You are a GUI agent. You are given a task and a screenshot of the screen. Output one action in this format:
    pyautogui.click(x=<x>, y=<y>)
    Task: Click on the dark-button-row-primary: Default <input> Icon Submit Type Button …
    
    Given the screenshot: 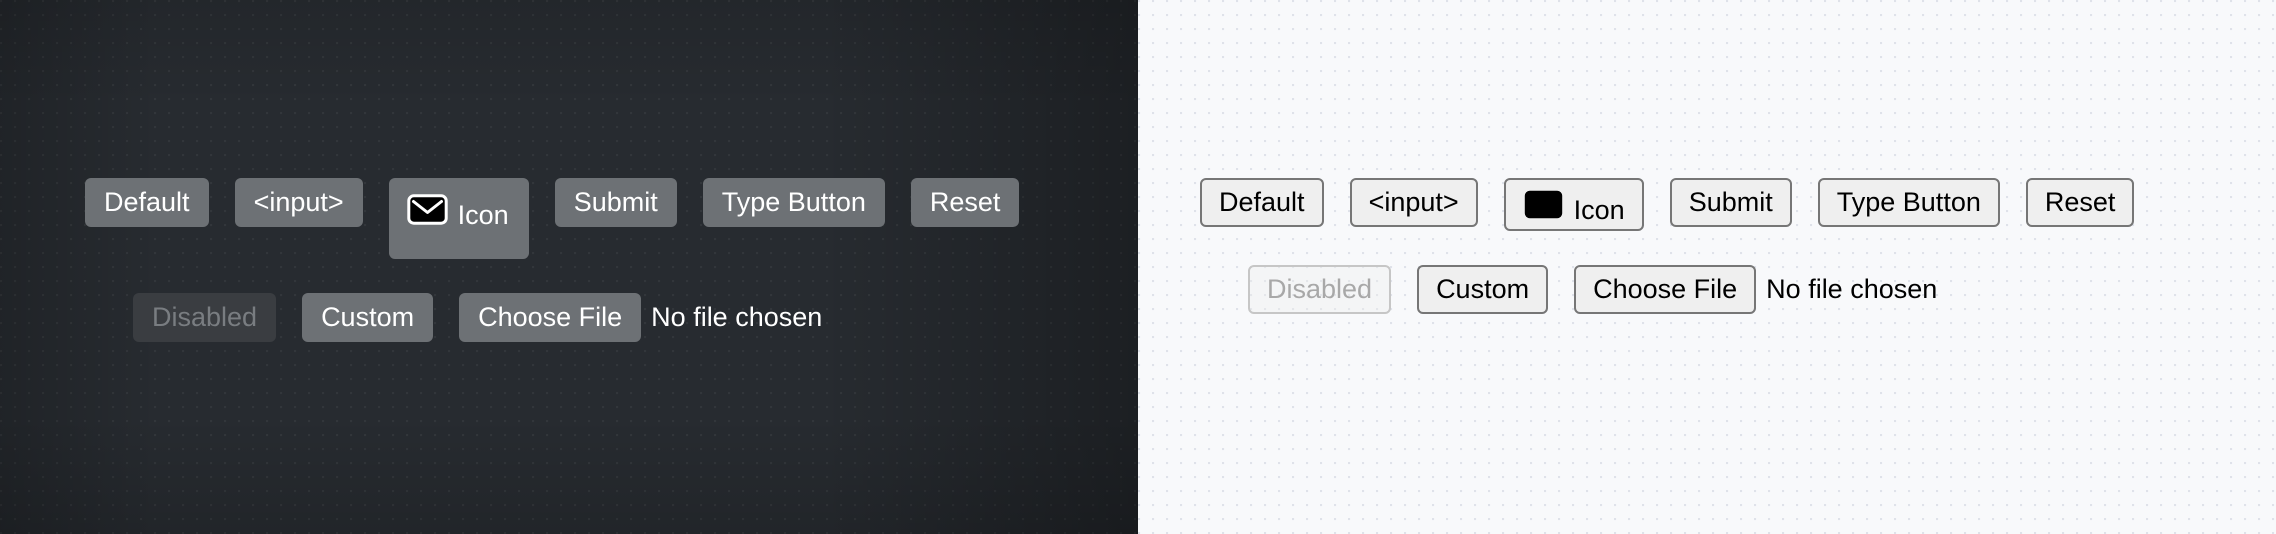 What is the action you would take?
    pyautogui.click(x=611, y=218)
    